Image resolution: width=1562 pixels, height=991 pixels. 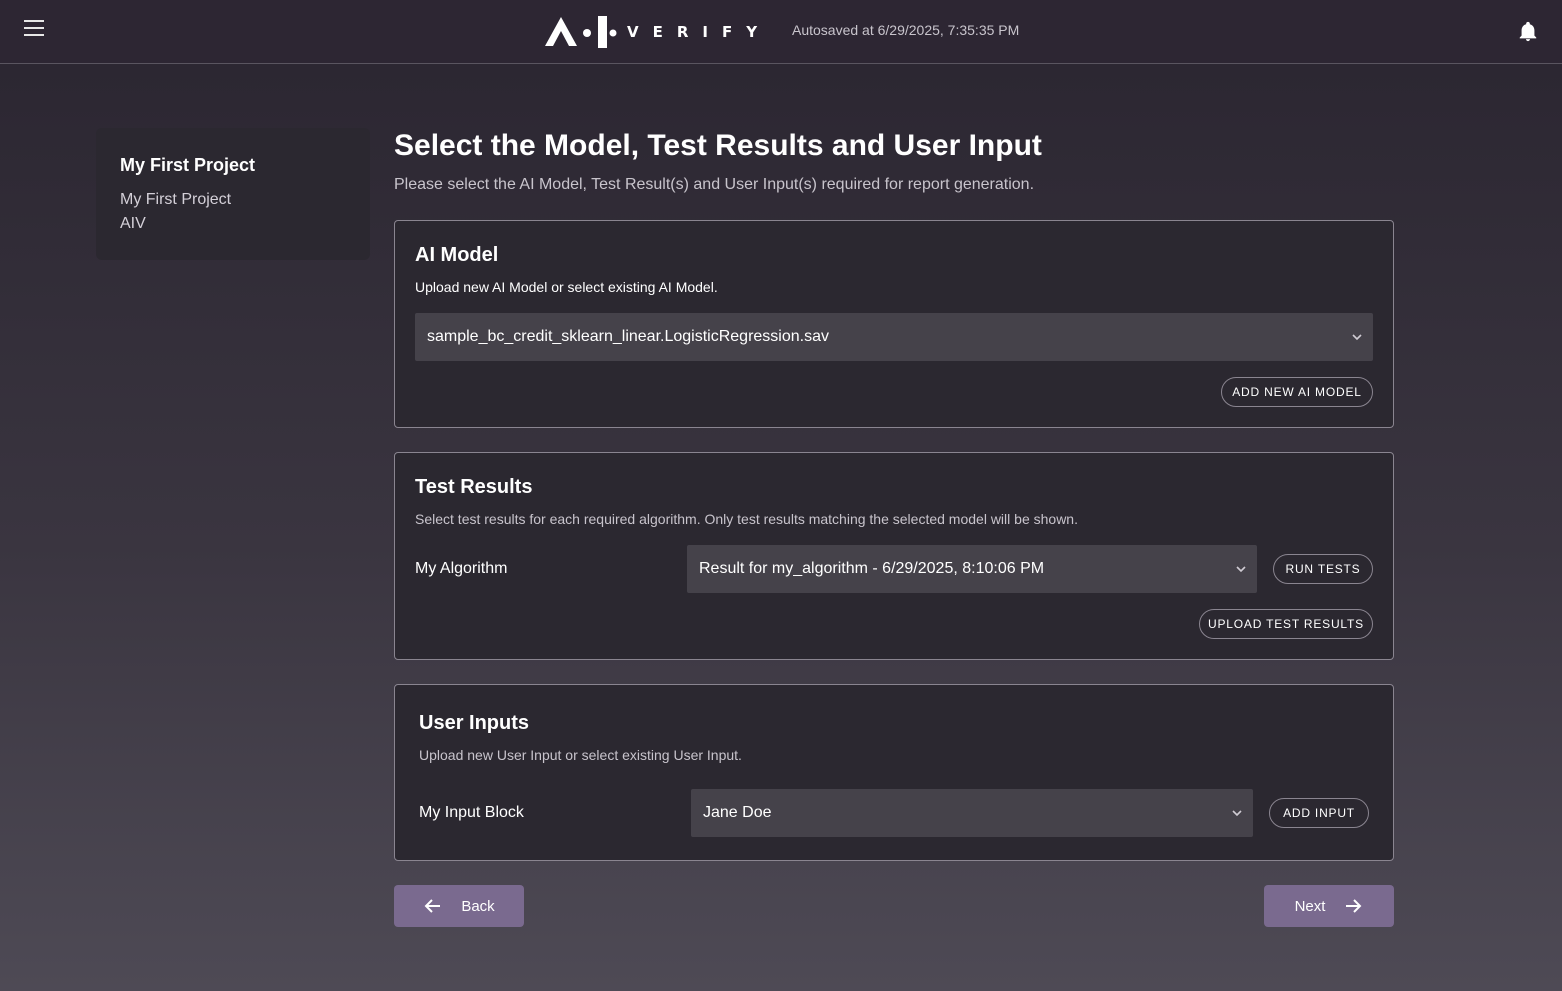 I want to click on autosave-status: Autosaved at 6/29/2025, 7:35:35 PM, so click(x=906, y=30).